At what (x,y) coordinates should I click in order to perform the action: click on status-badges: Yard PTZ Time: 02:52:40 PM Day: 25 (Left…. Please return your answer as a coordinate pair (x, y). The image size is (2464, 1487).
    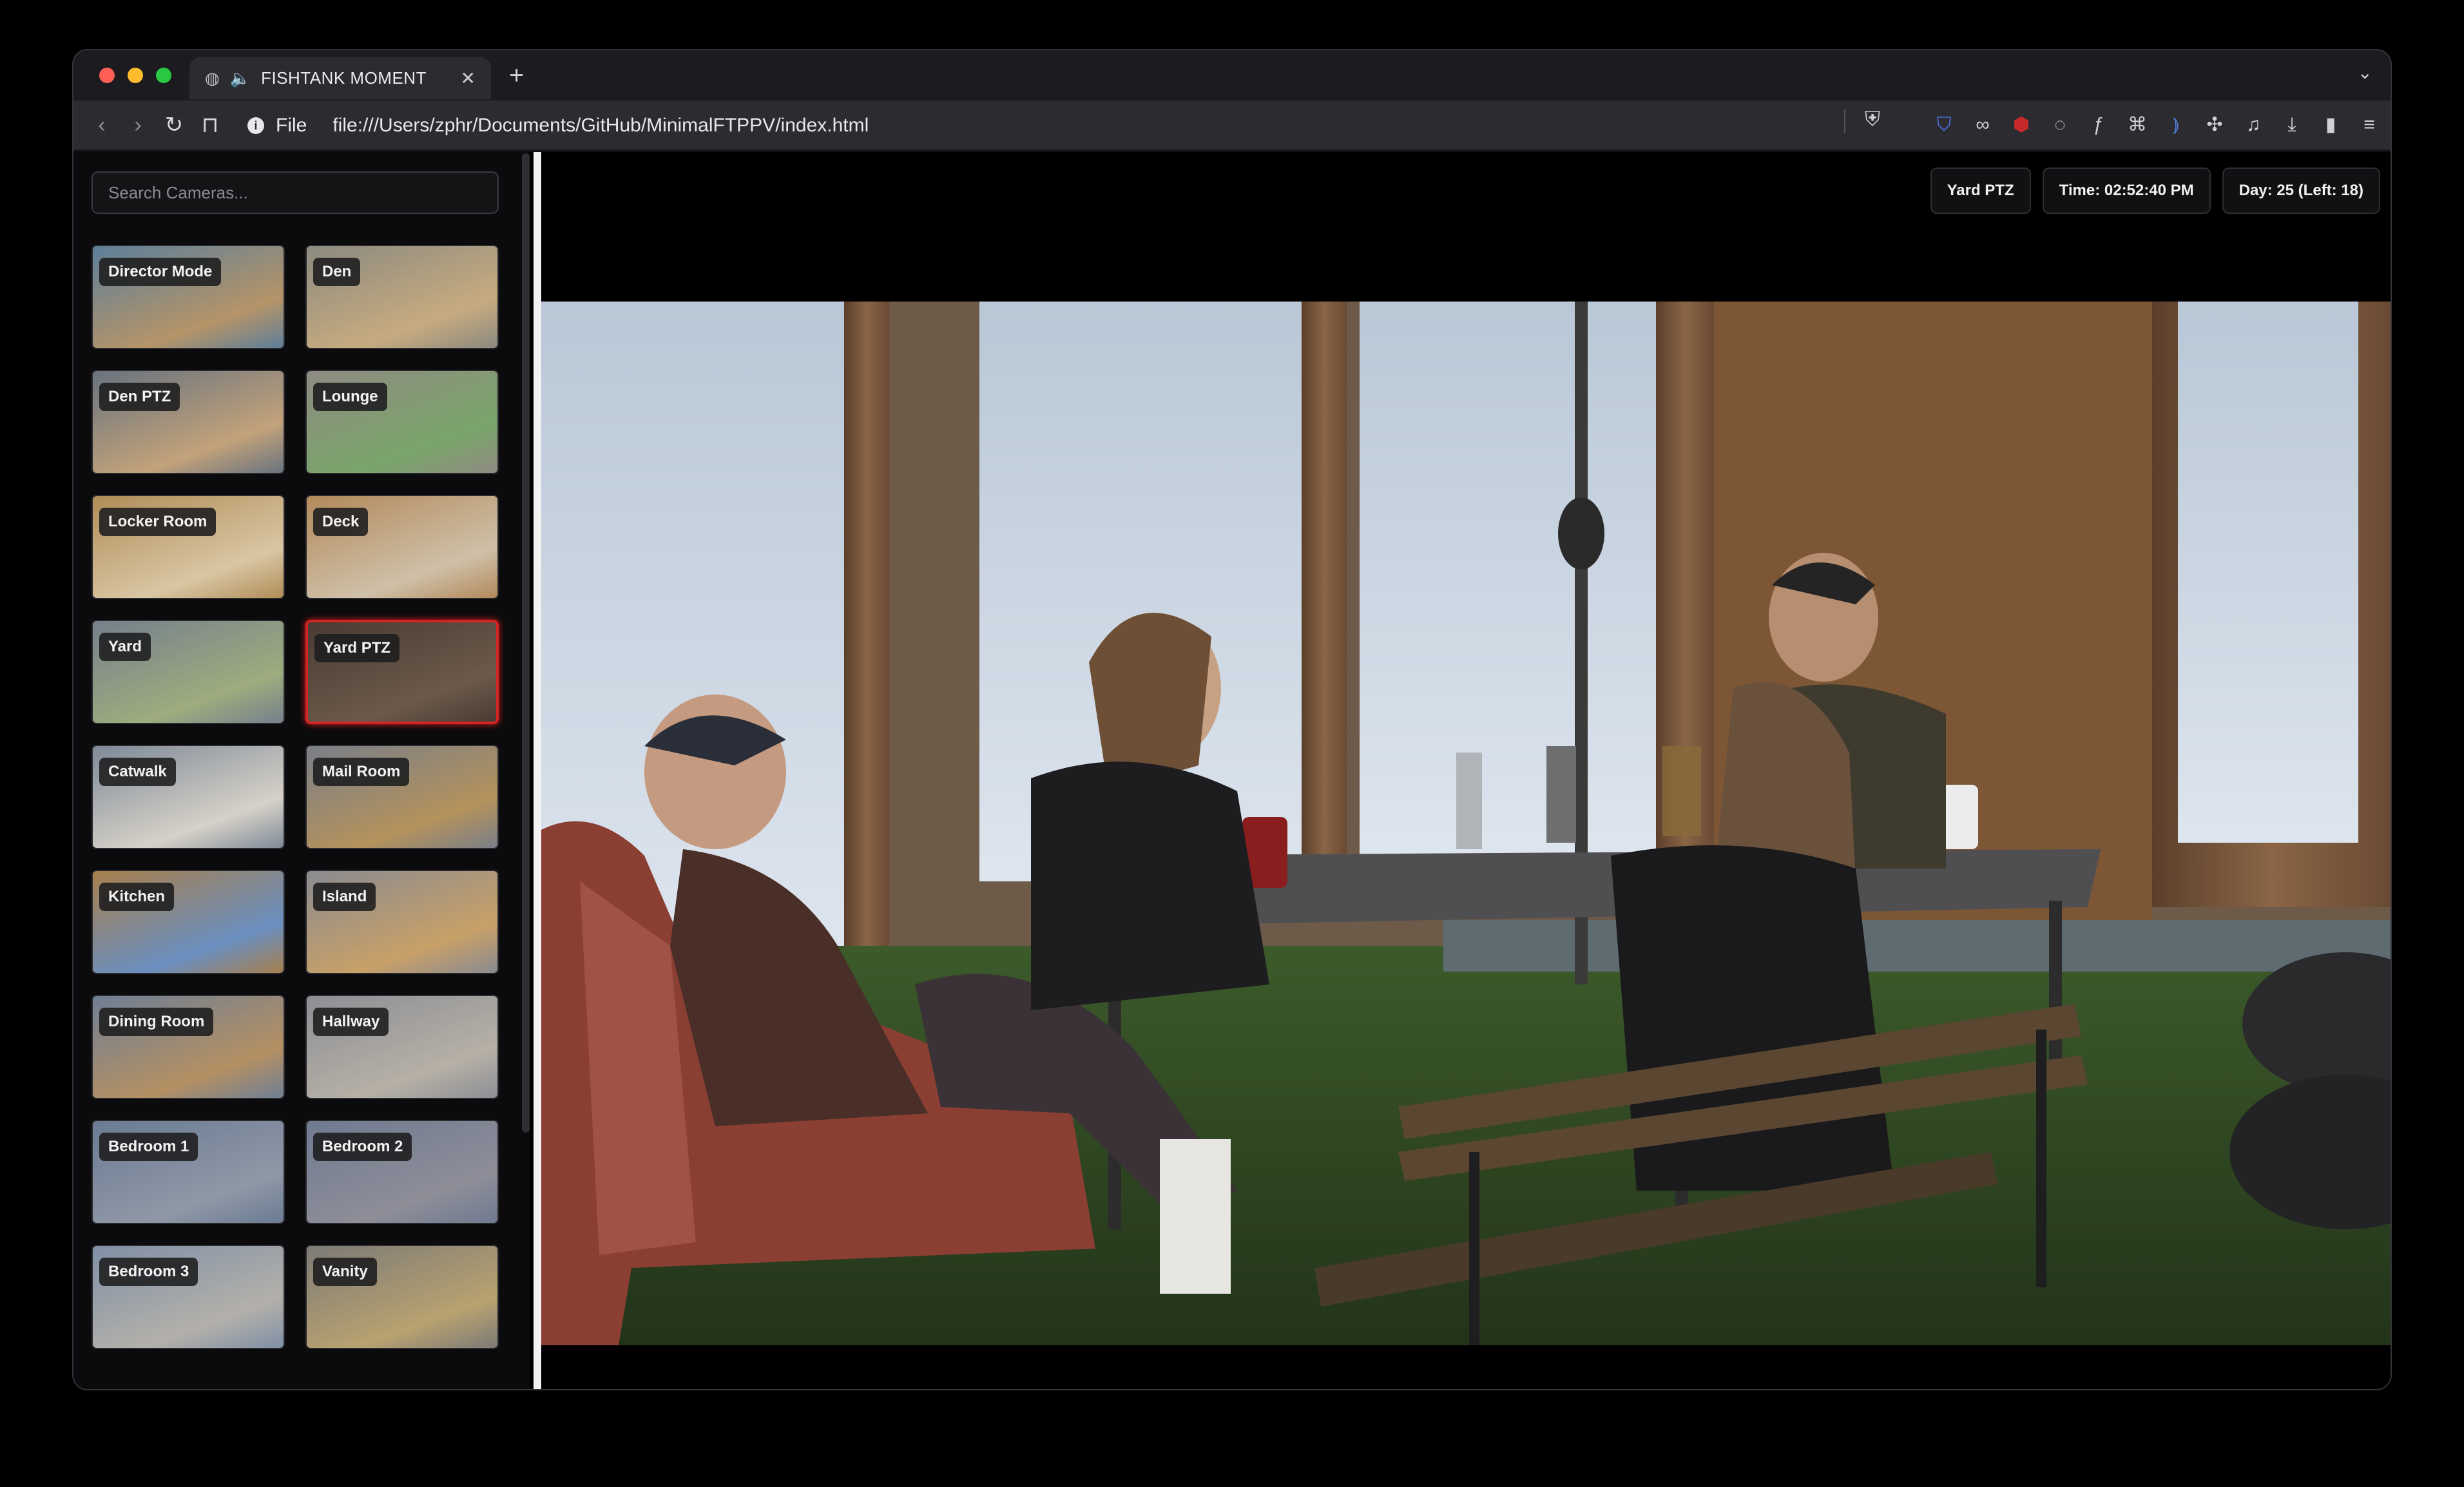
    Looking at the image, I should click on (2155, 191).